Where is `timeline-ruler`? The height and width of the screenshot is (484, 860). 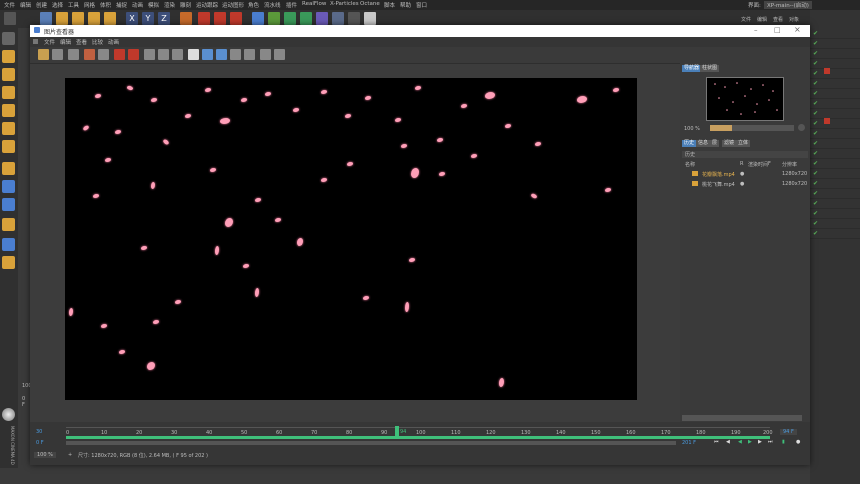 timeline-ruler is located at coordinates (418, 427).